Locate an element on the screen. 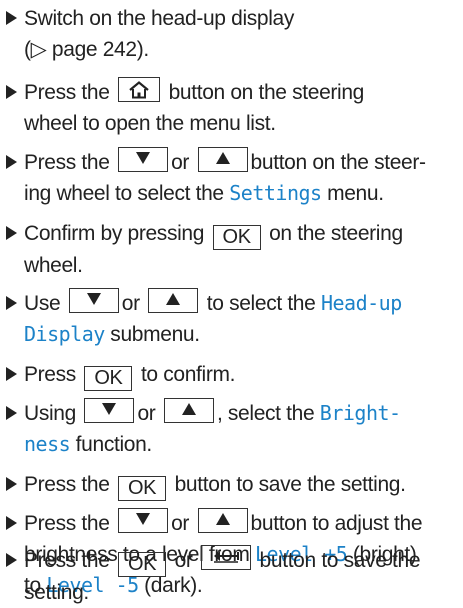 This screenshot has width=463, height=608. step-text: Using is located at coordinates (50, 413).